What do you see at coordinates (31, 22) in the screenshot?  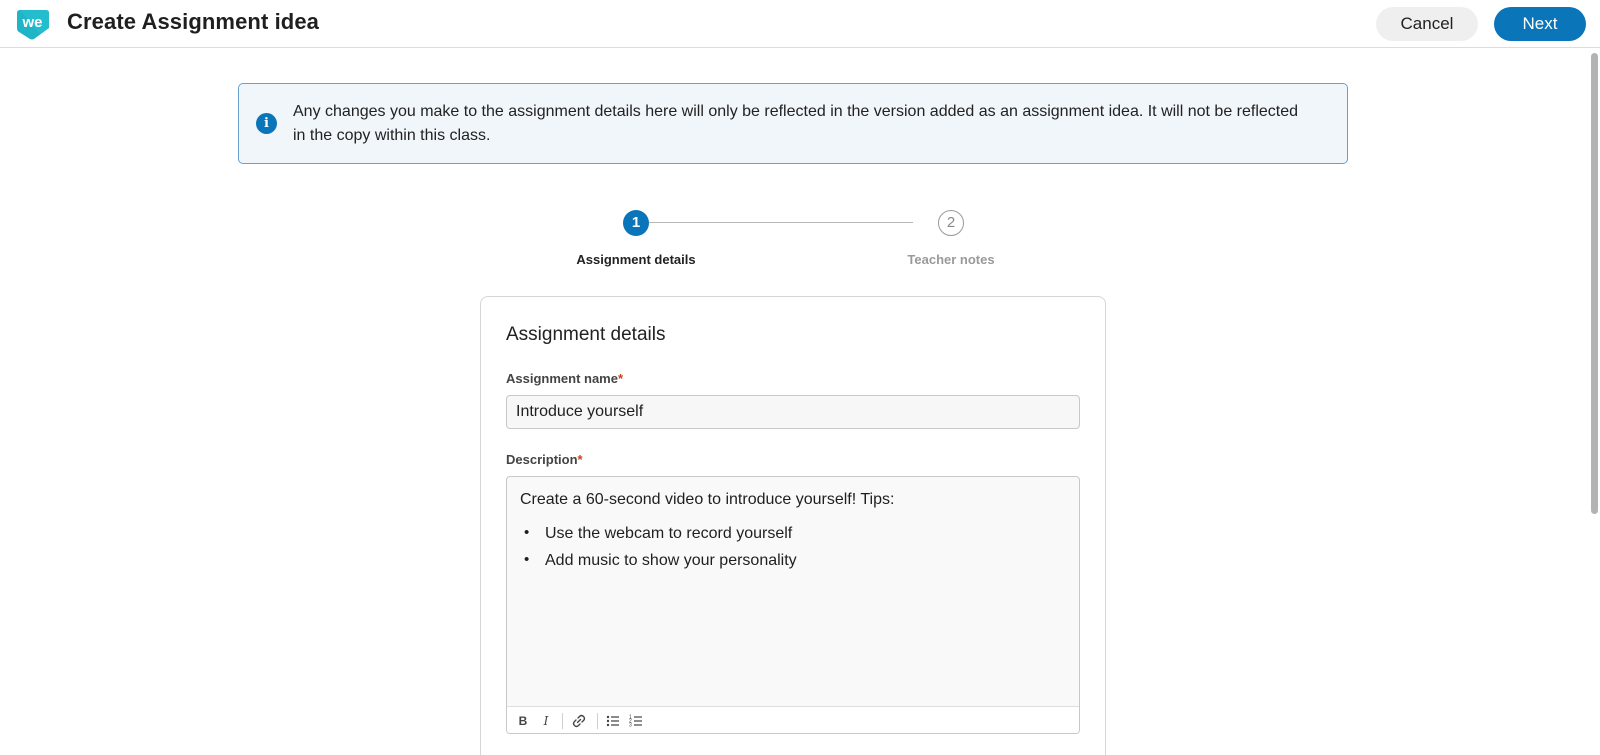 I see `svg-text: we` at bounding box center [31, 22].